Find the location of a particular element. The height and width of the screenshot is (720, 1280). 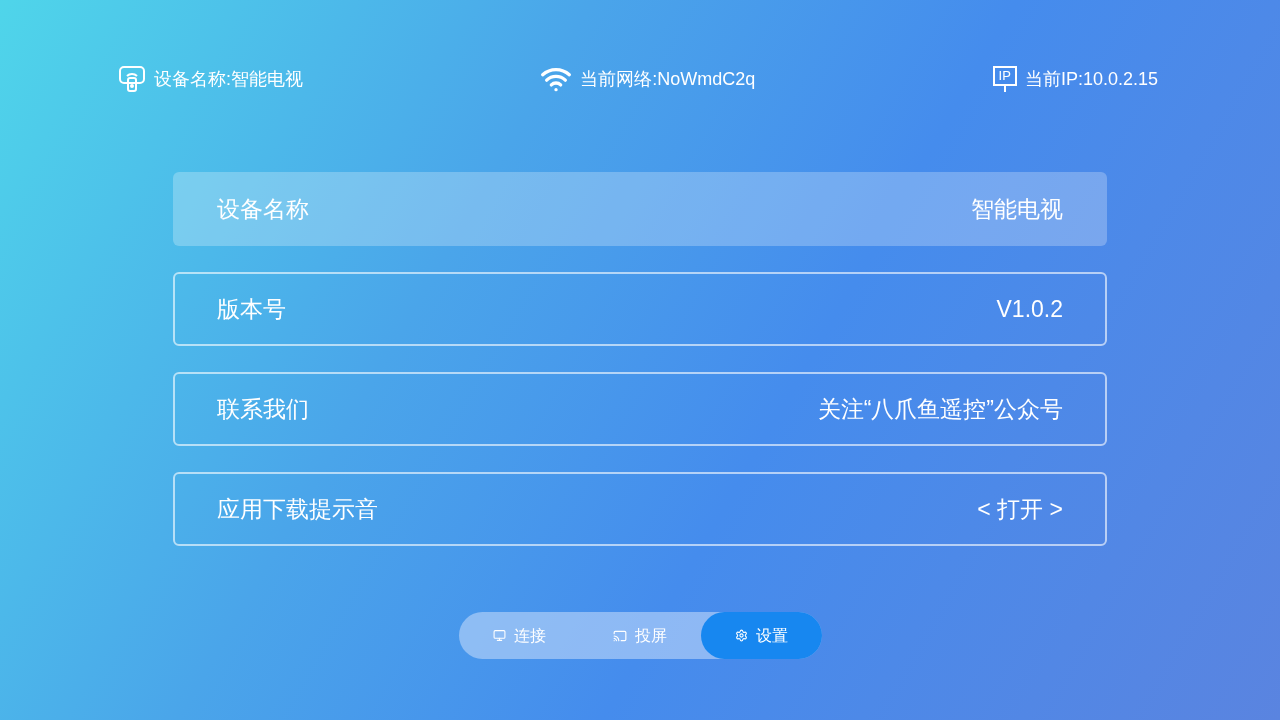

setting-value: 智能电视 is located at coordinates (1017, 209).